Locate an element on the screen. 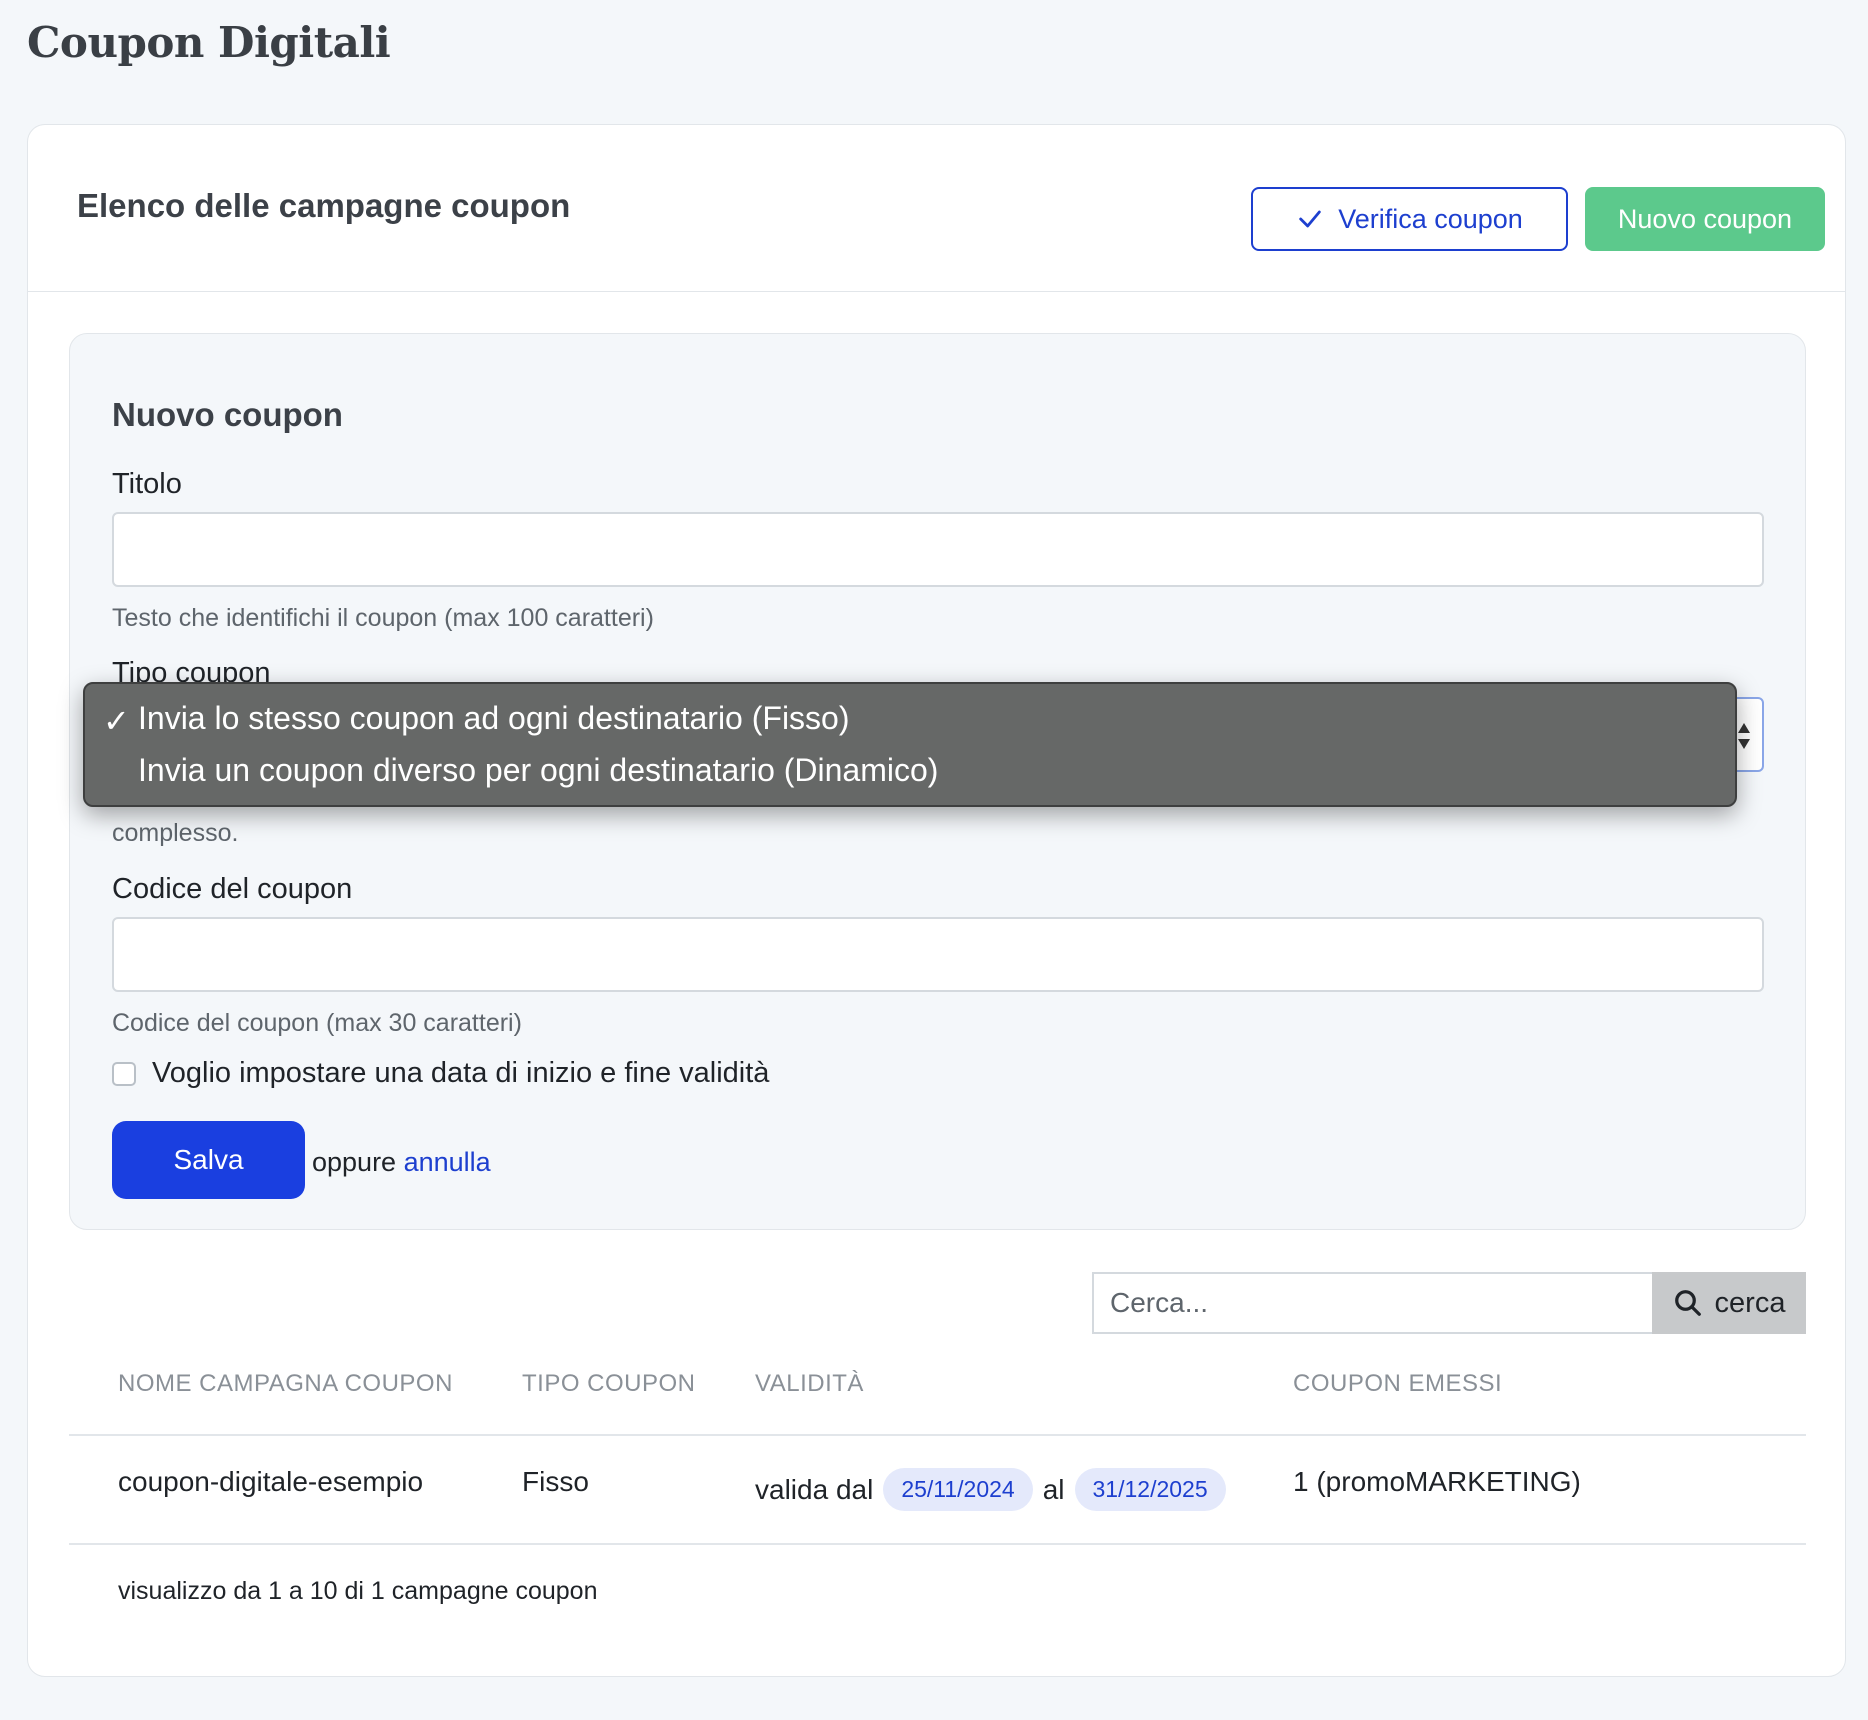 The height and width of the screenshot is (1720, 1868). header-campaign-name: NOME CAMPAGNA COUPON is located at coordinates (285, 1384).